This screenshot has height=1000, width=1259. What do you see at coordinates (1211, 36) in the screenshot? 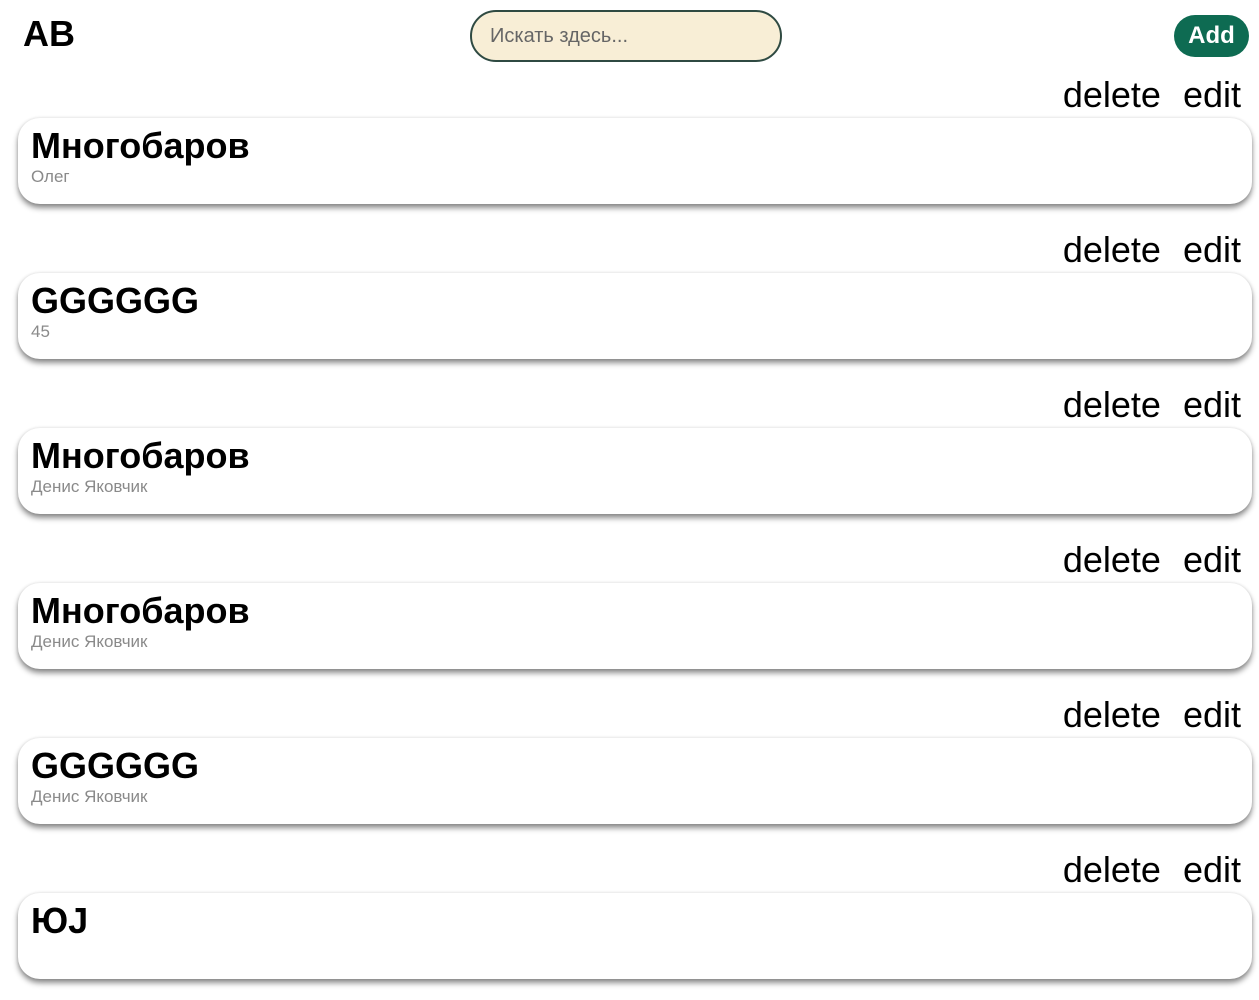
I see `add-button: Add` at bounding box center [1211, 36].